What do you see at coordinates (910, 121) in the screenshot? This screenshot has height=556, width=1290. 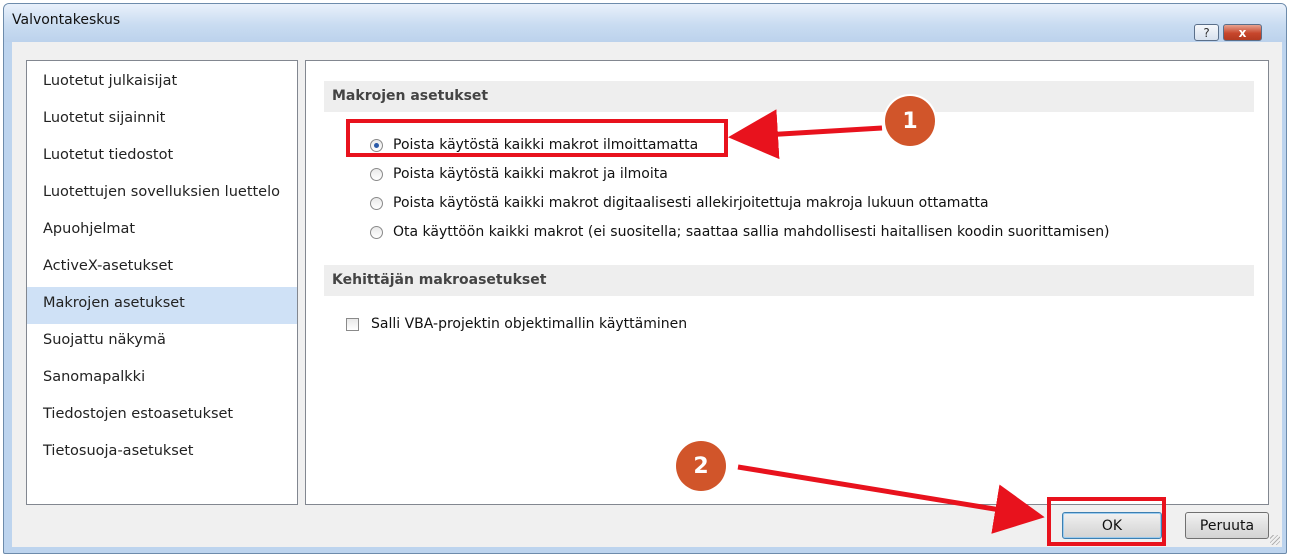 I see `step-badge-1: 1` at bounding box center [910, 121].